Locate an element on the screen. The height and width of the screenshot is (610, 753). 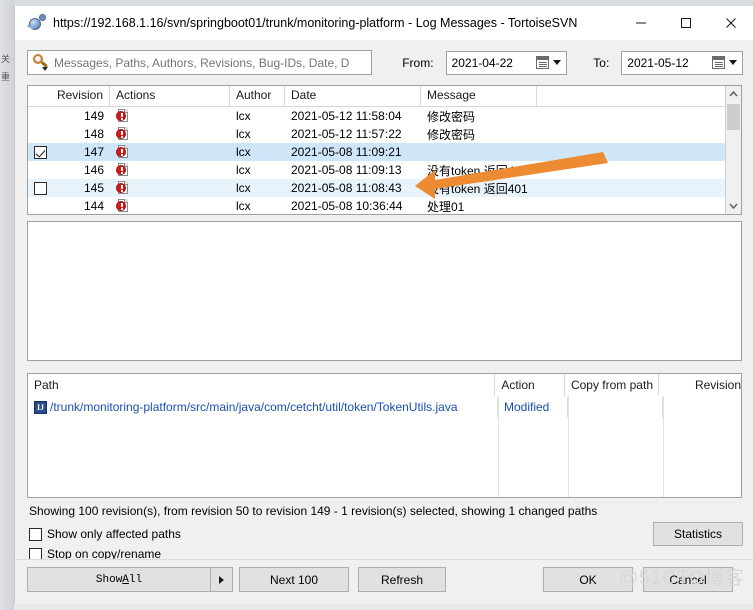
next-100-button: Next 100 is located at coordinates (294, 579).